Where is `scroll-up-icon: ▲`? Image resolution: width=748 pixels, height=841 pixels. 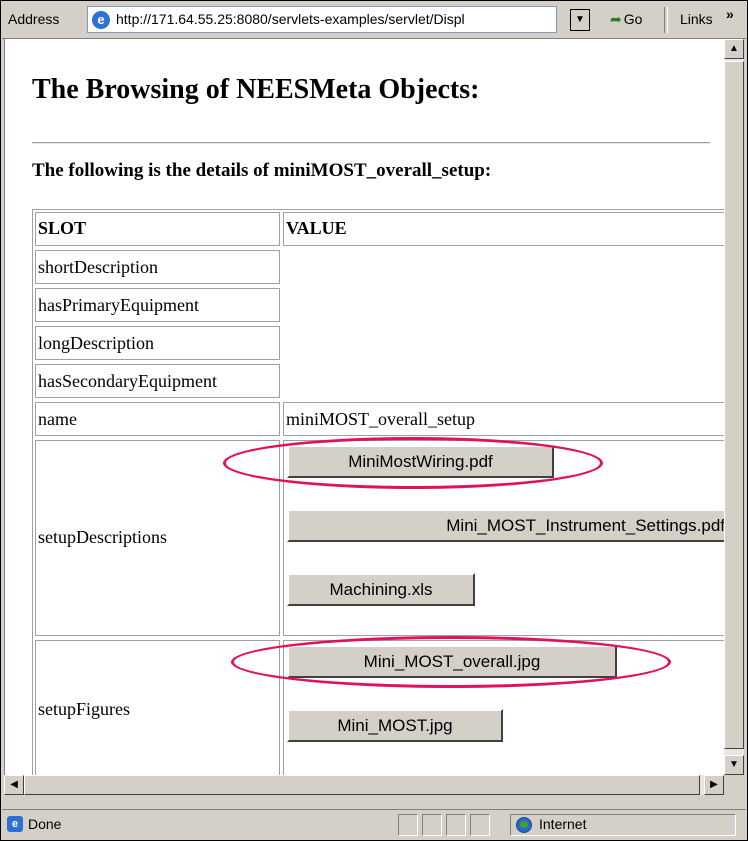
scroll-up-icon: ▲ is located at coordinates (734, 49).